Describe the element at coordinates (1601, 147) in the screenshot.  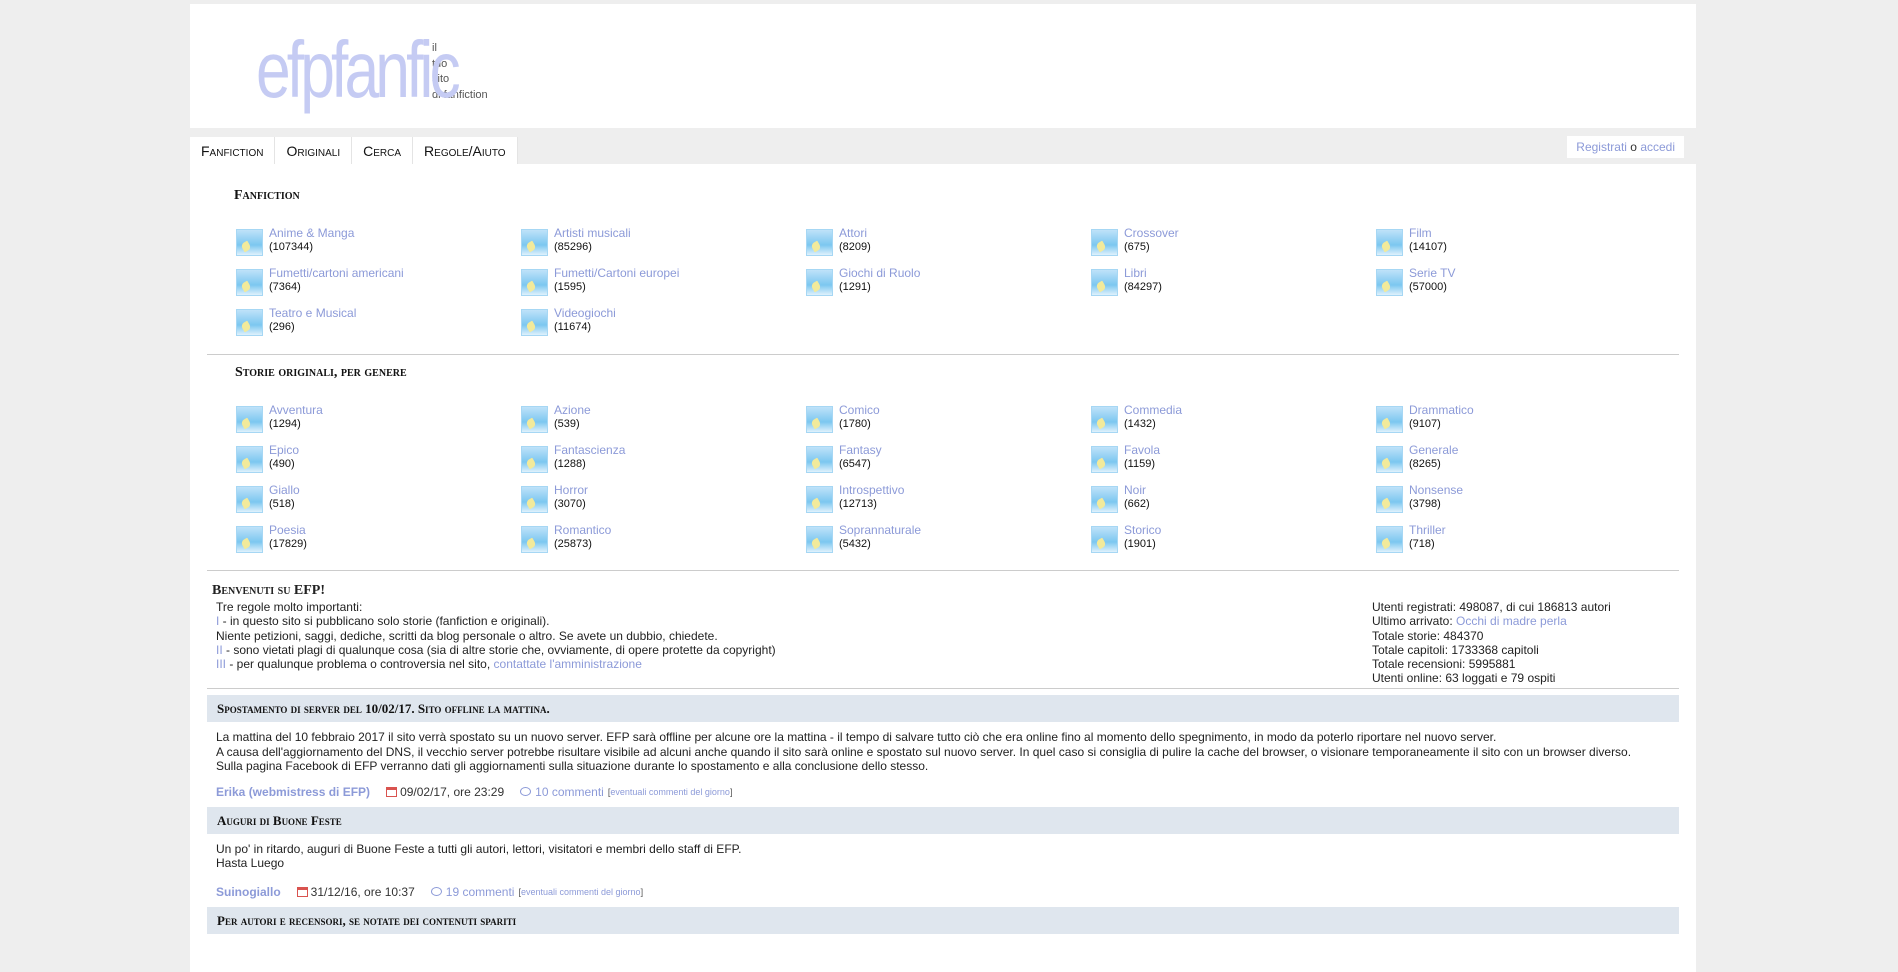
I see `register-link: Registrati` at that location.